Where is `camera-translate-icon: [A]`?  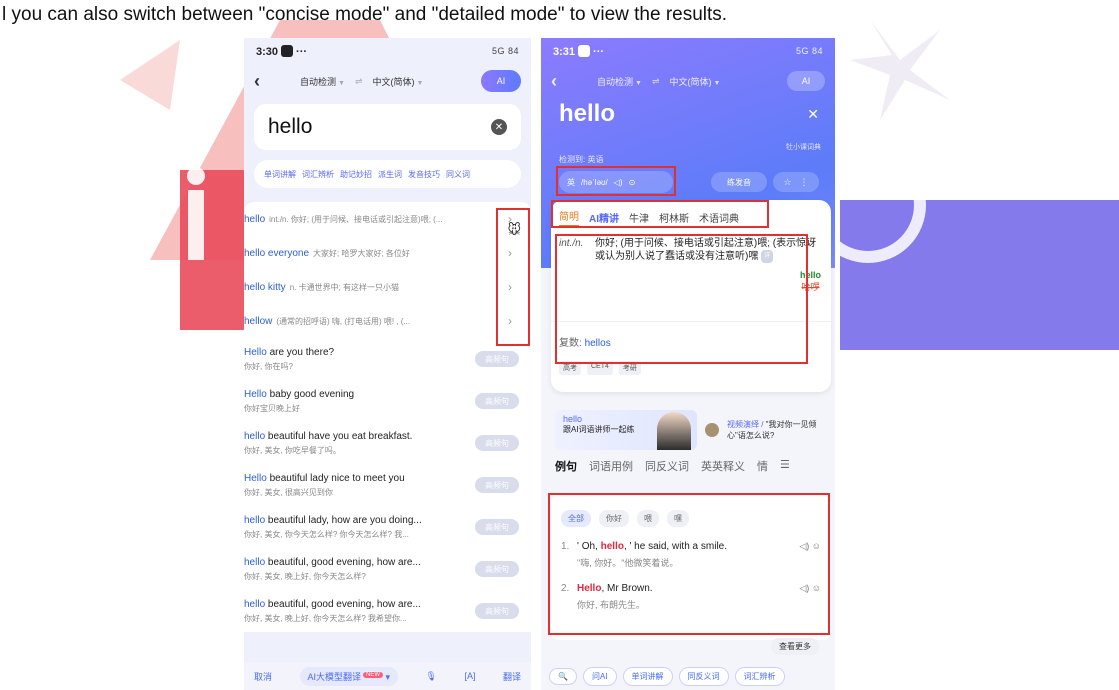 camera-translate-icon: [A] is located at coordinates (469, 676).